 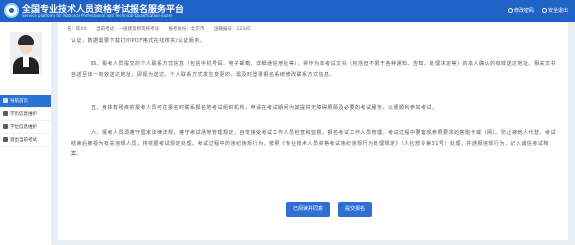 I want to click on read-and-agree-button: 已阅读并同意, so click(x=308, y=209).